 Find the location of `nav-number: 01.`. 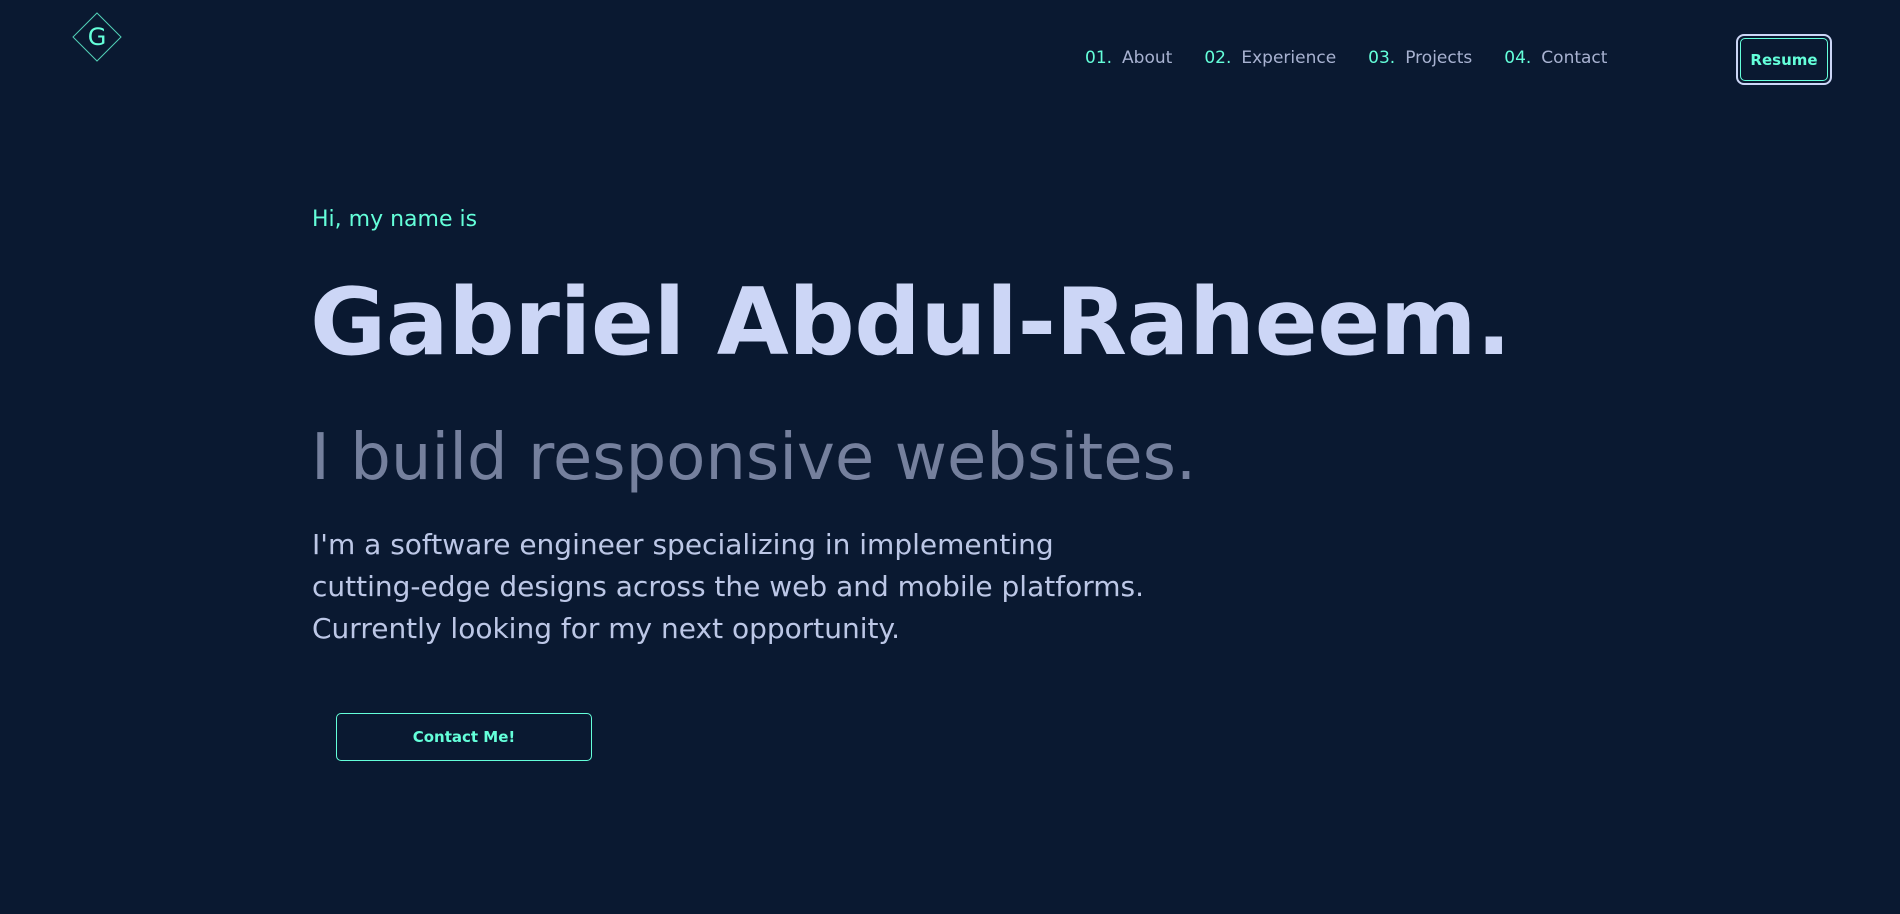

nav-number: 01. is located at coordinates (1099, 58).